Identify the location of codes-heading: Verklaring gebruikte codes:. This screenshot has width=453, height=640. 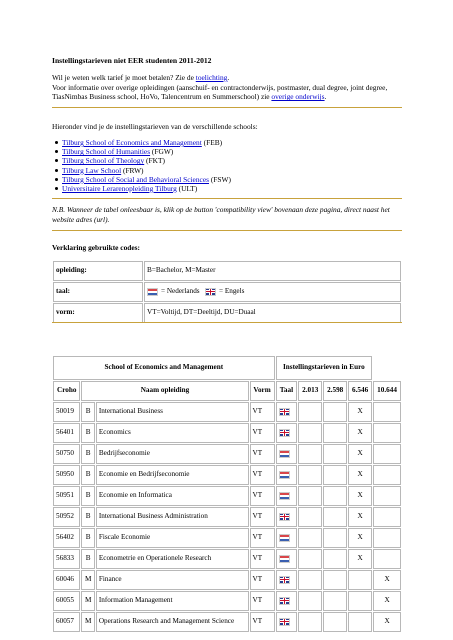
(96, 247).